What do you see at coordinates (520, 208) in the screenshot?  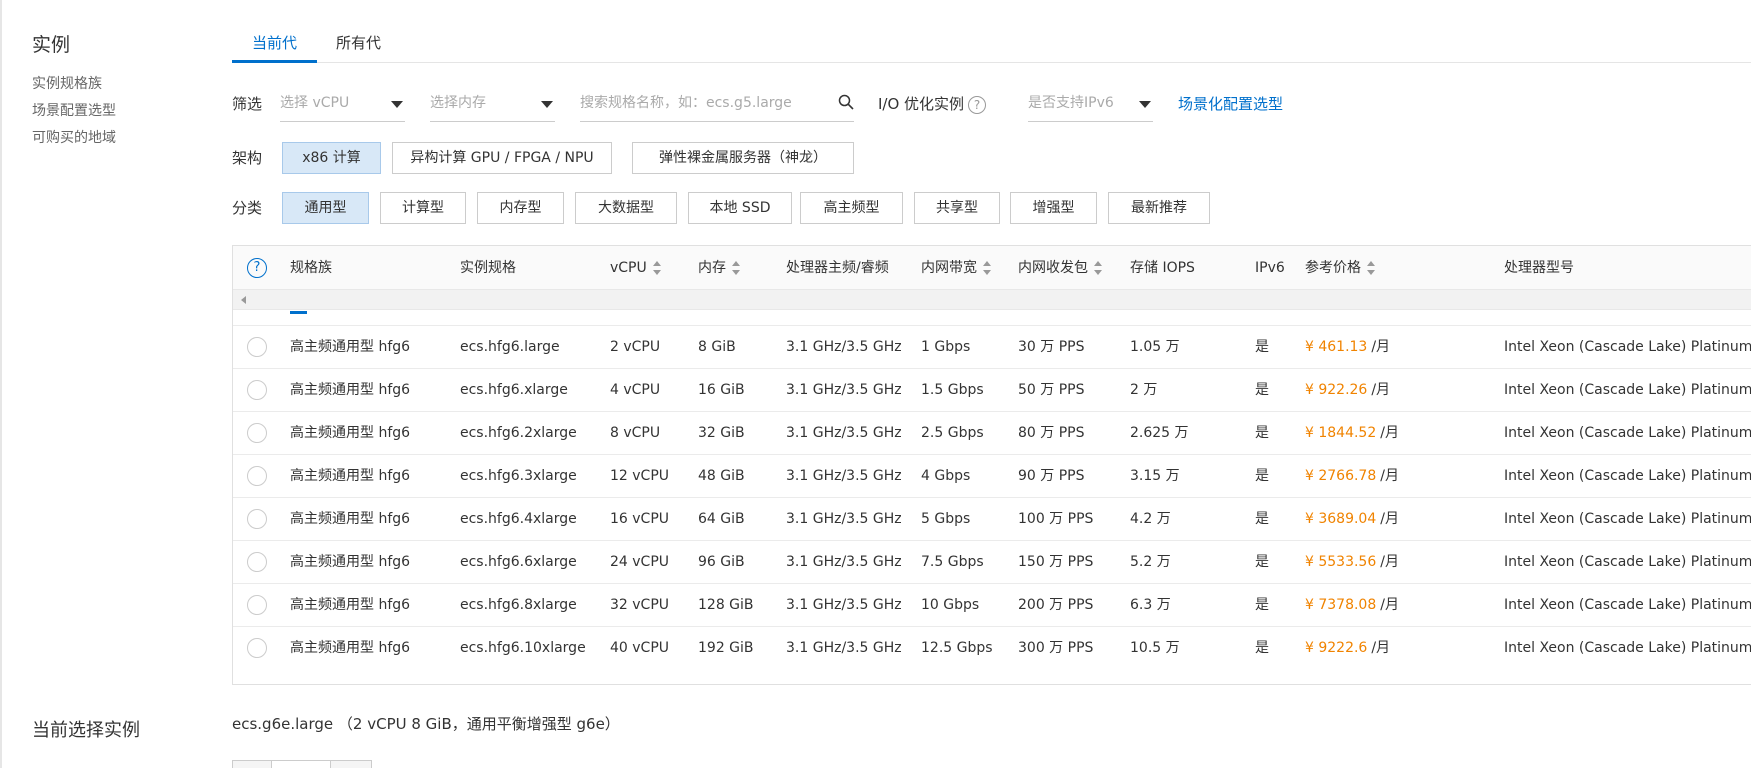 I see `category-chip-memory: 内存型` at bounding box center [520, 208].